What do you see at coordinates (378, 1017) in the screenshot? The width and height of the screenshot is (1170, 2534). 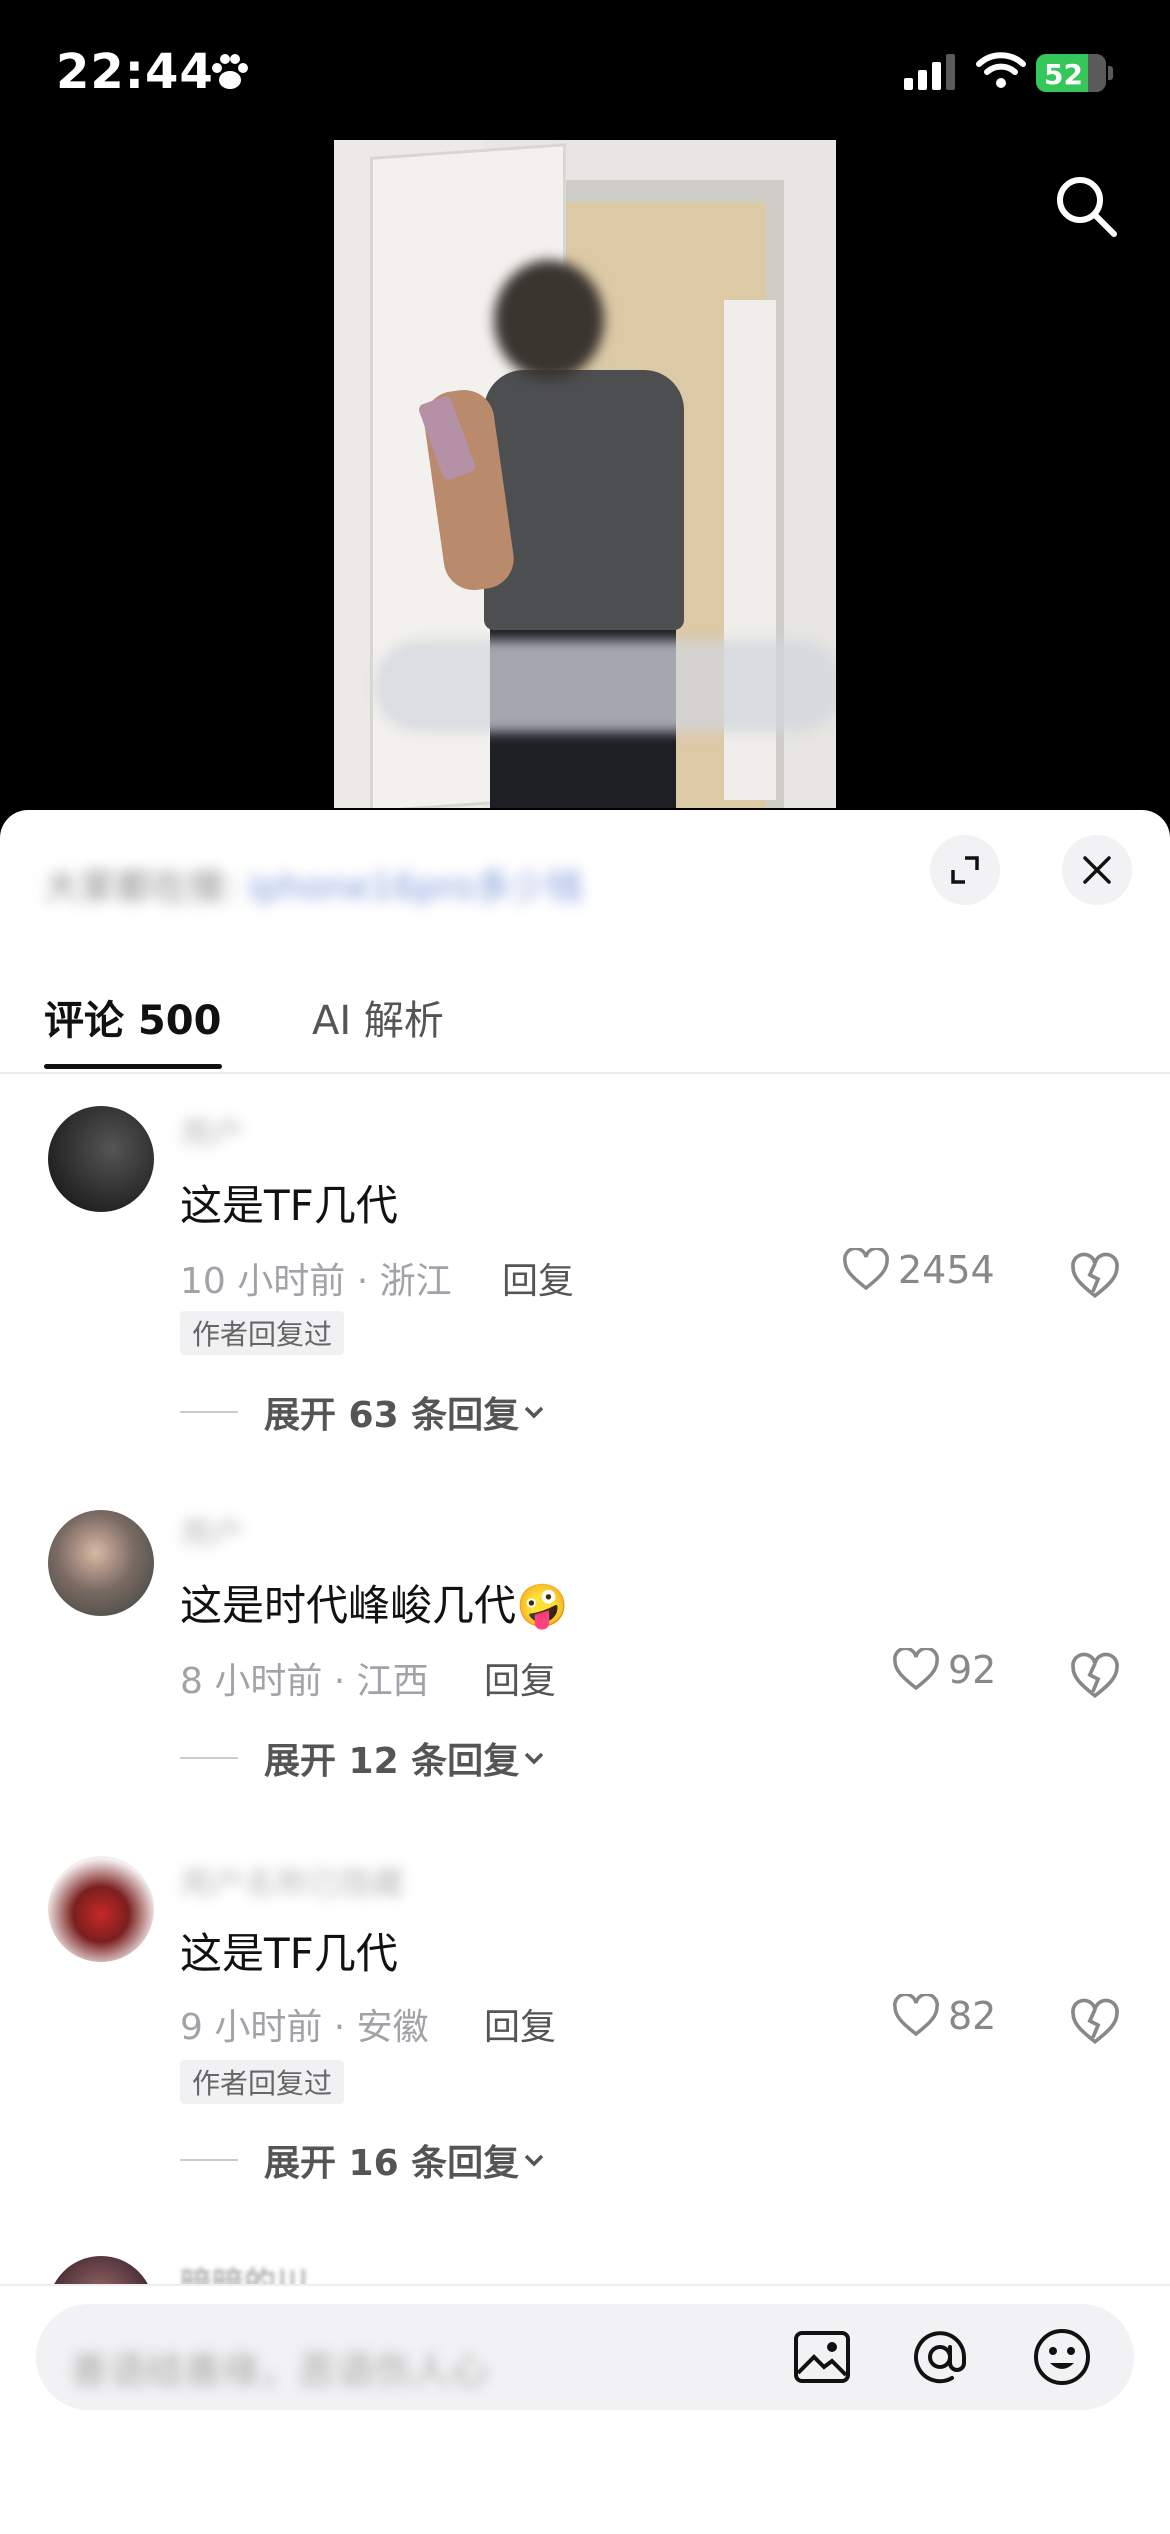 I see `tab-ai-analysis: AI 解析` at bounding box center [378, 1017].